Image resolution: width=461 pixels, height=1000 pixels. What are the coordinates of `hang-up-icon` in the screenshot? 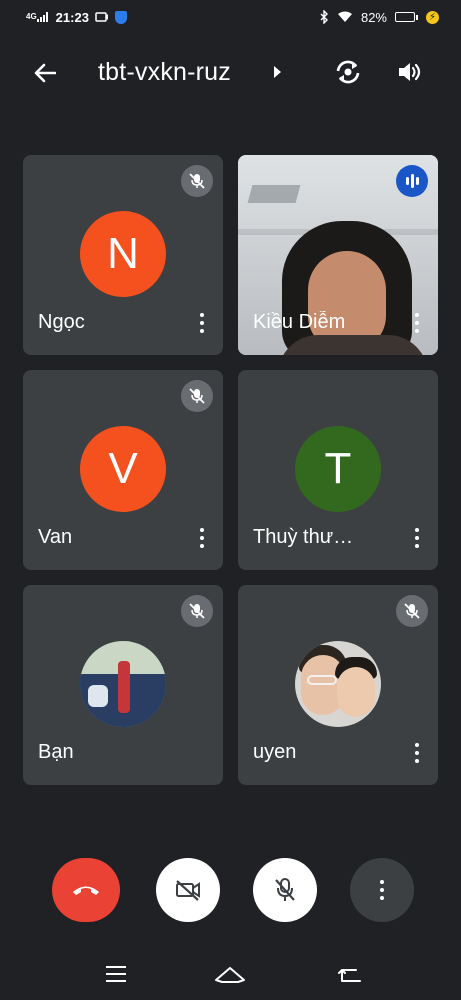 It's located at (86, 890).